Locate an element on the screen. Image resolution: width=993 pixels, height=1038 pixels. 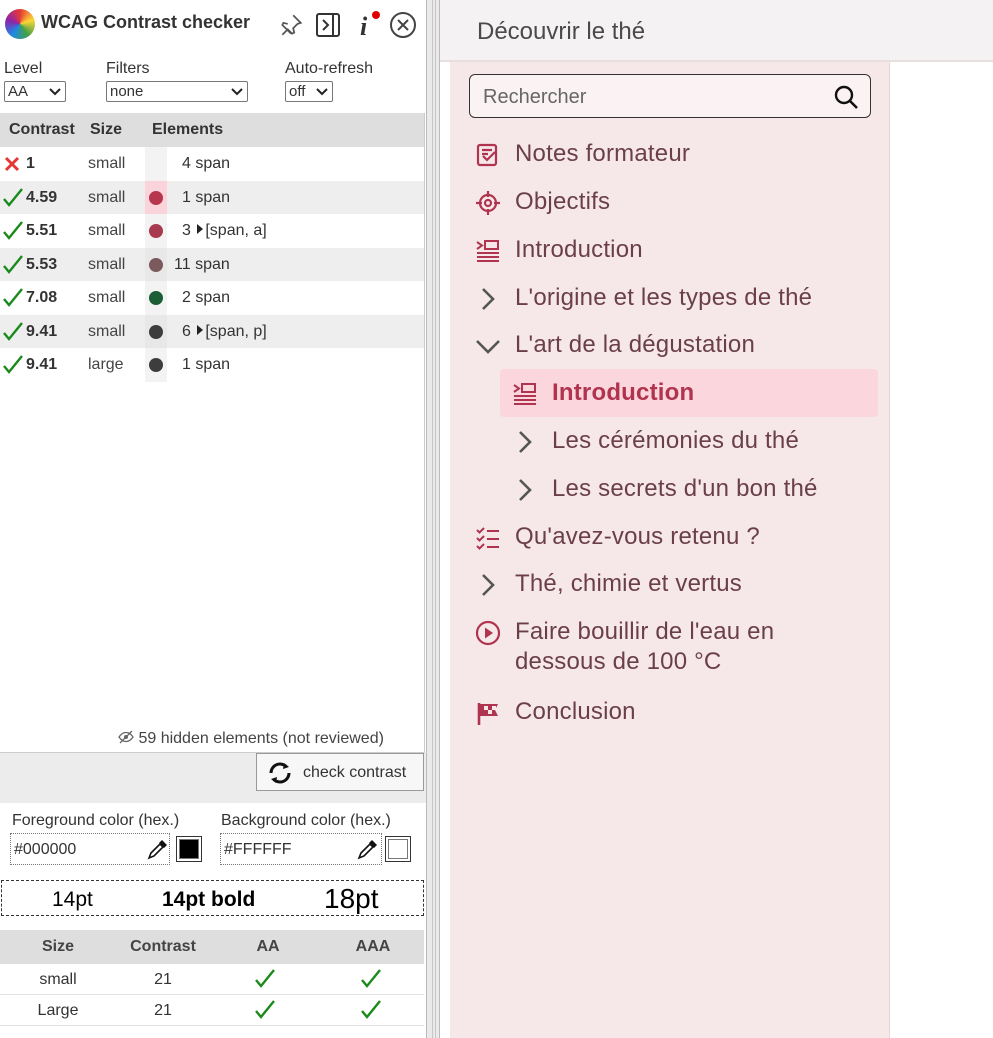
info-icon: i is located at coordinates (367, 25).